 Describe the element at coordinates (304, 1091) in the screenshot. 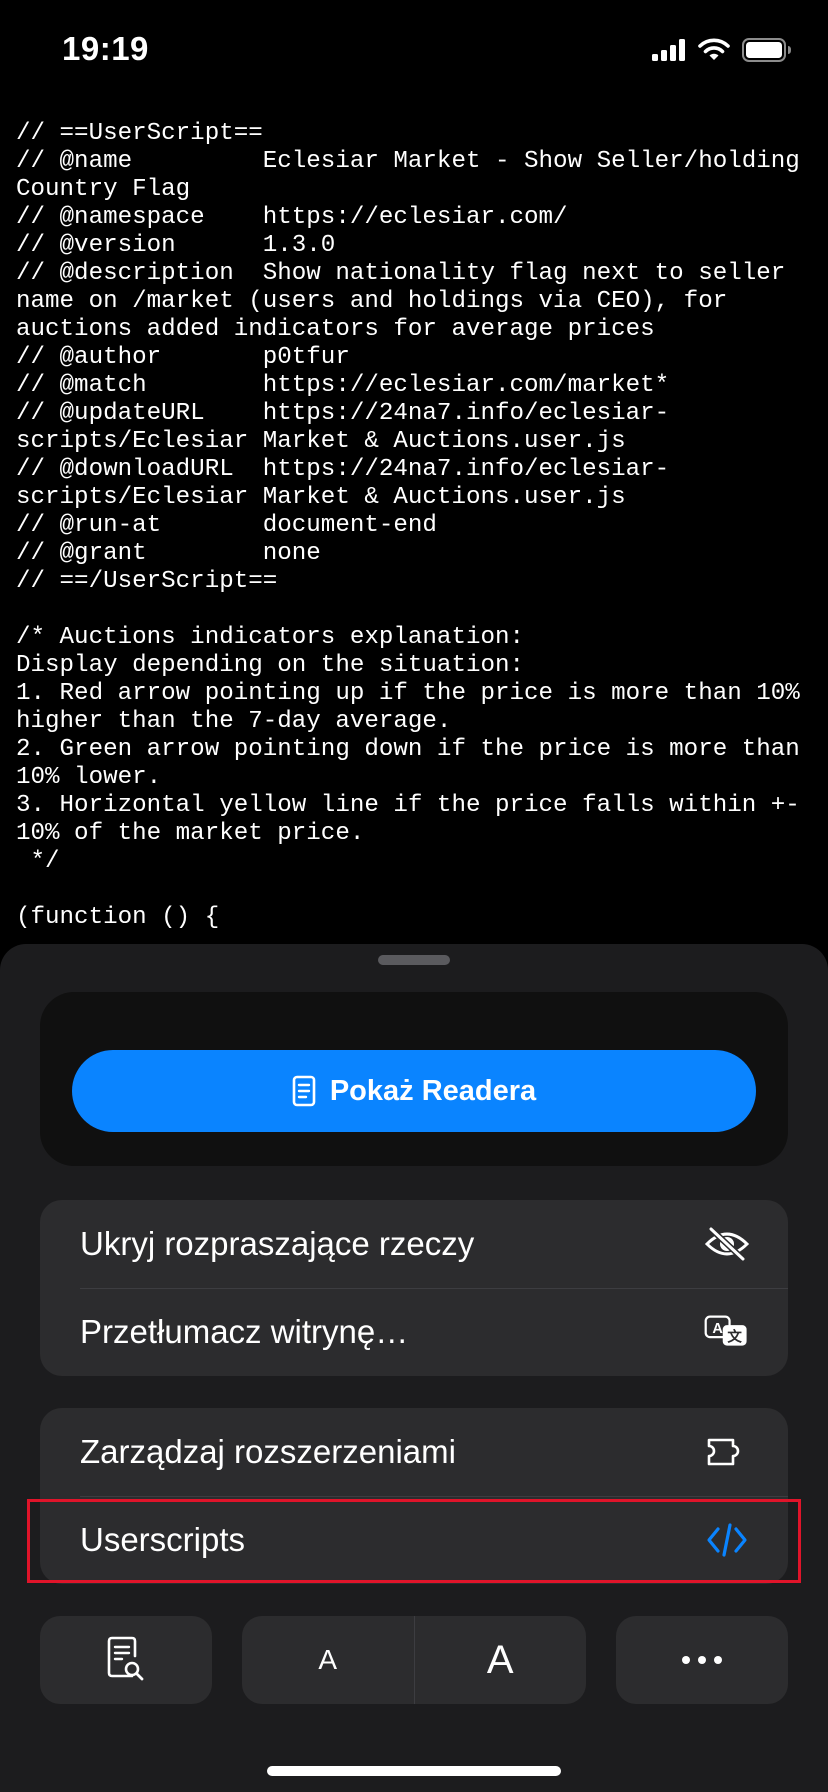

I see `reader-doc-icon` at that location.